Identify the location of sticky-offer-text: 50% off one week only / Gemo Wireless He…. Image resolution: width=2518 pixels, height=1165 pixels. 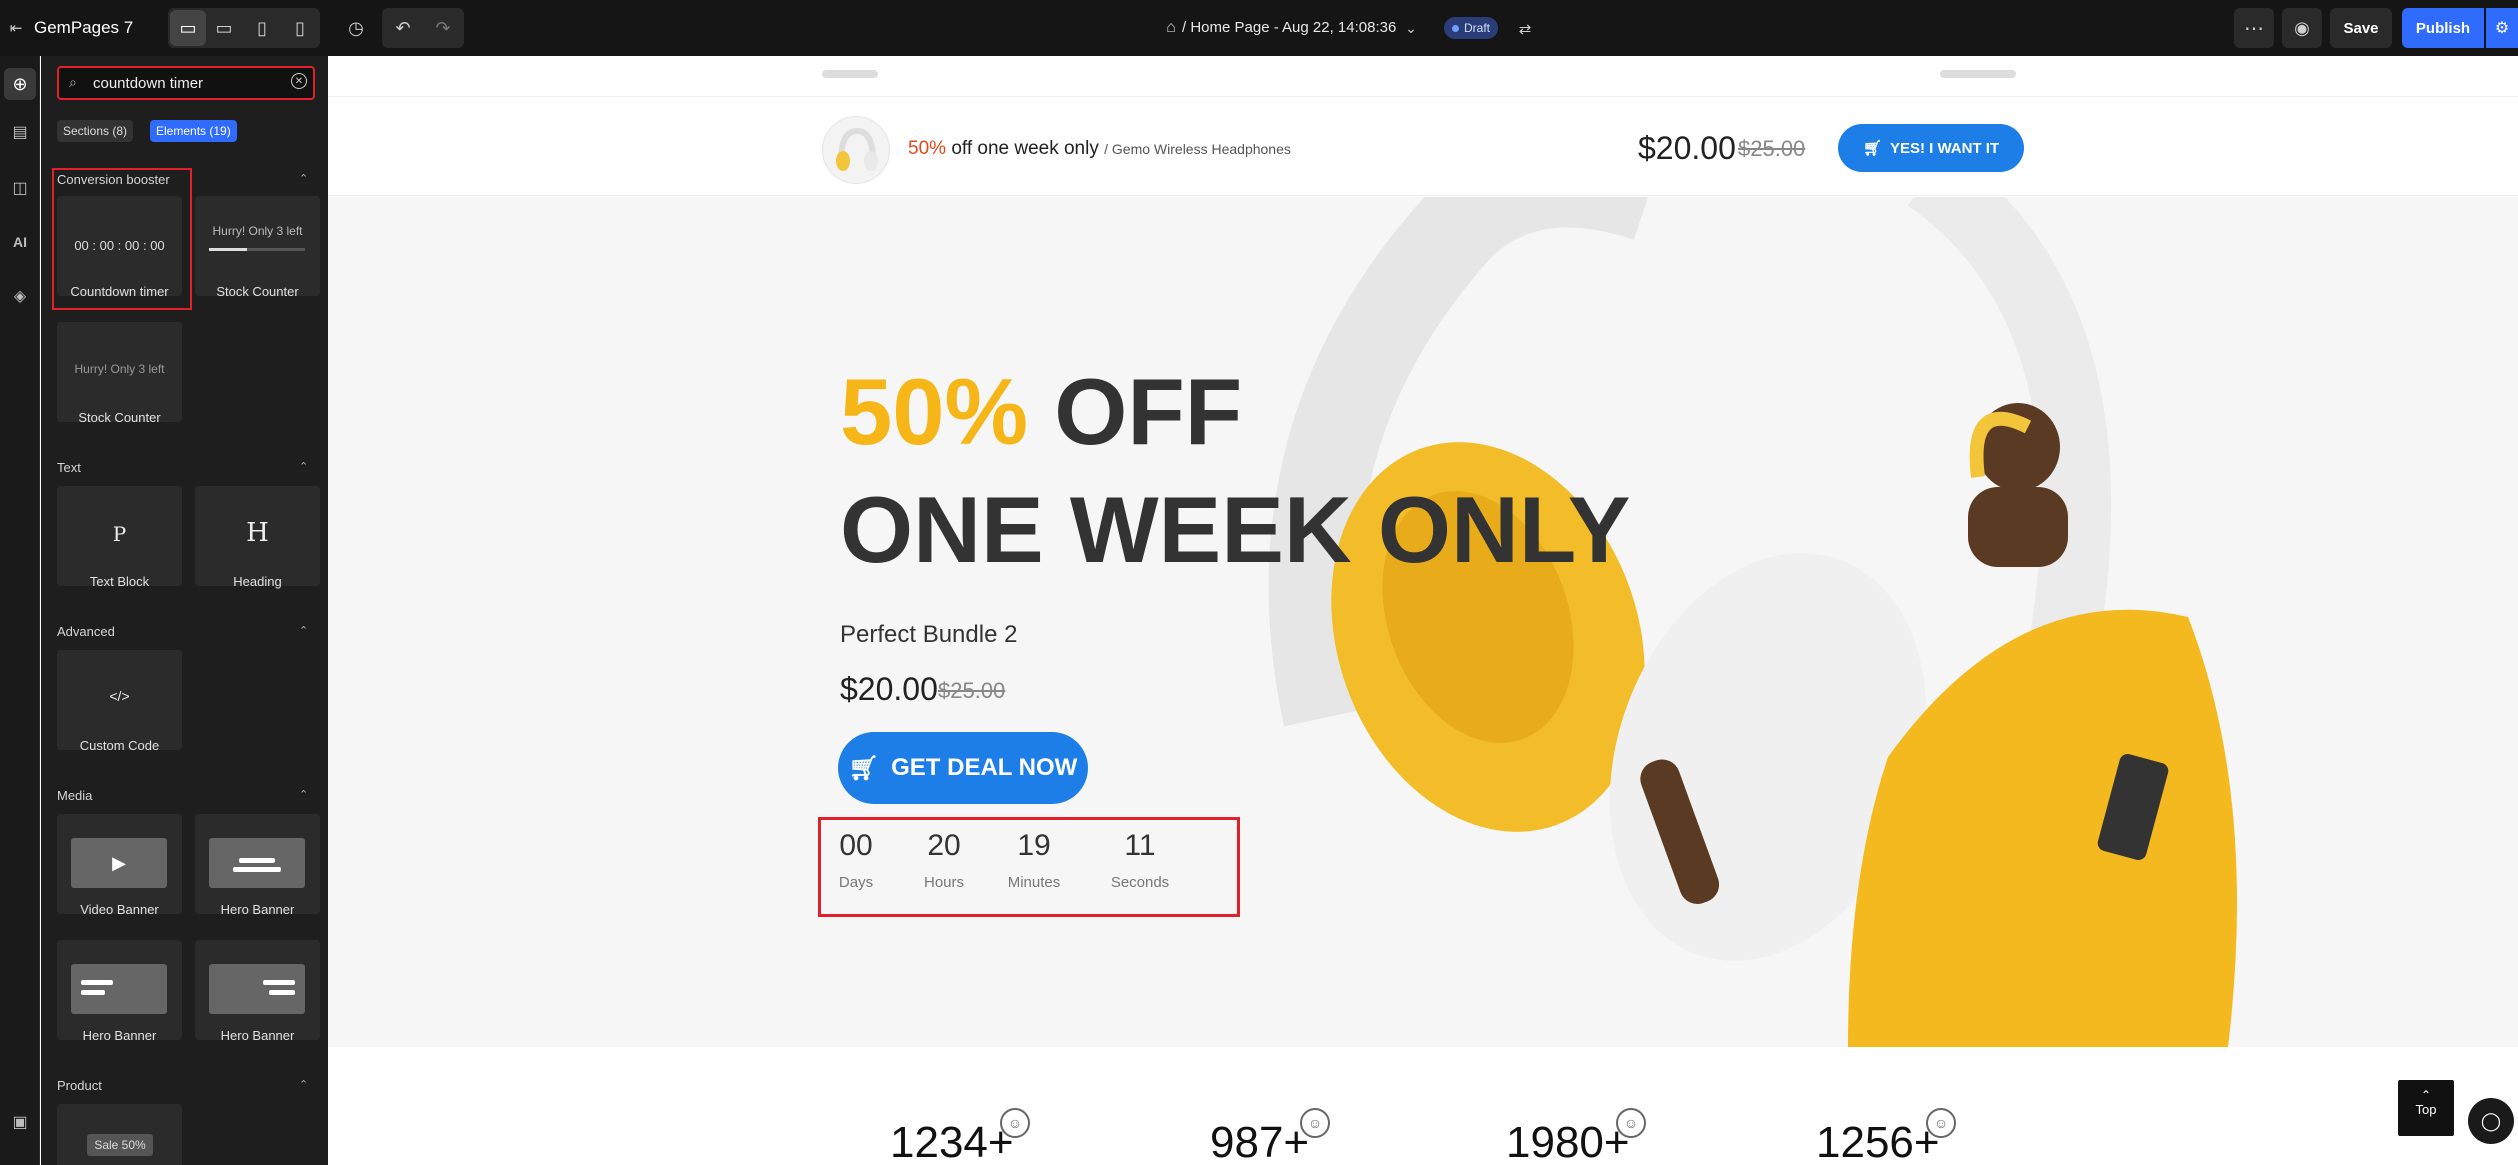
(1099, 149).